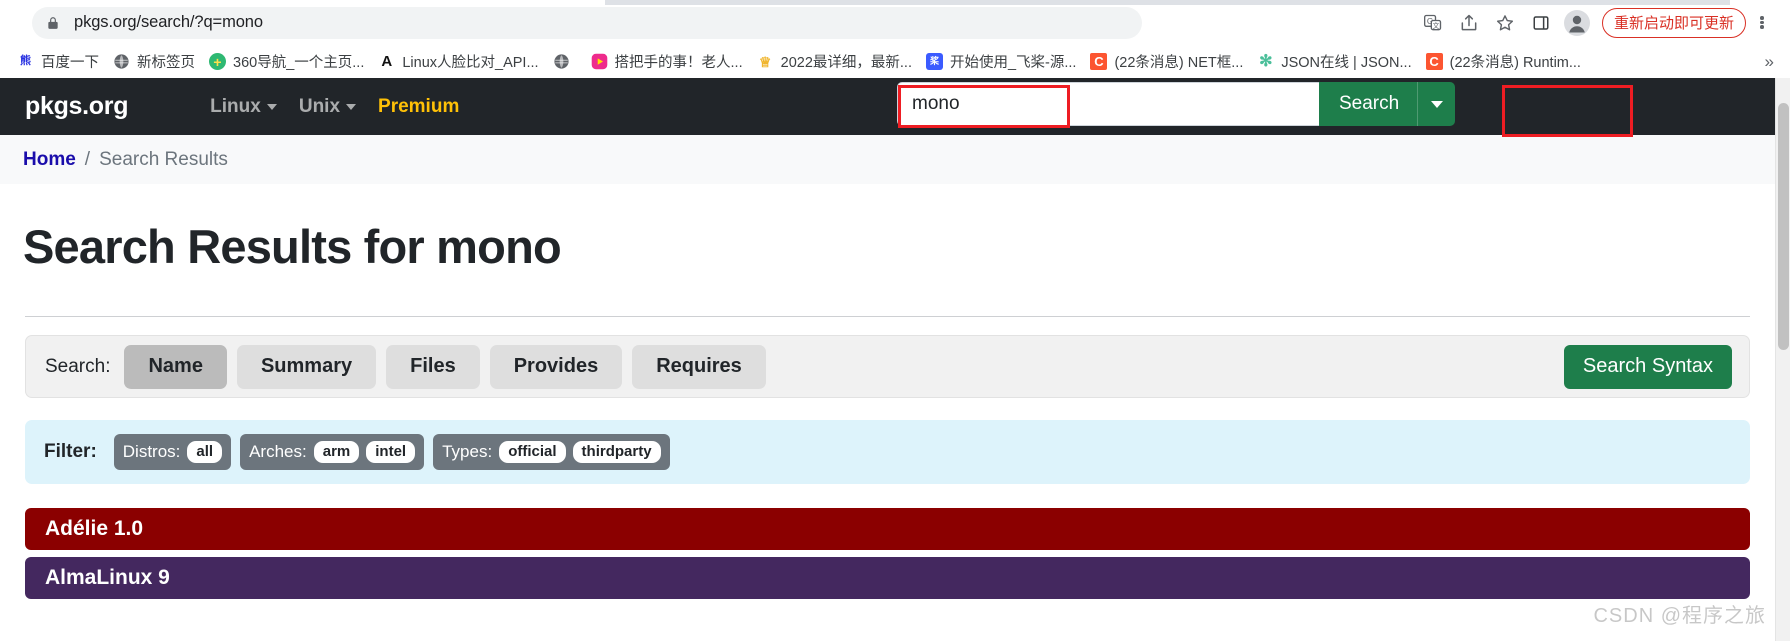 The height and width of the screenshot is (641, 1790). I want to click on search-input, so click(1108, 104).